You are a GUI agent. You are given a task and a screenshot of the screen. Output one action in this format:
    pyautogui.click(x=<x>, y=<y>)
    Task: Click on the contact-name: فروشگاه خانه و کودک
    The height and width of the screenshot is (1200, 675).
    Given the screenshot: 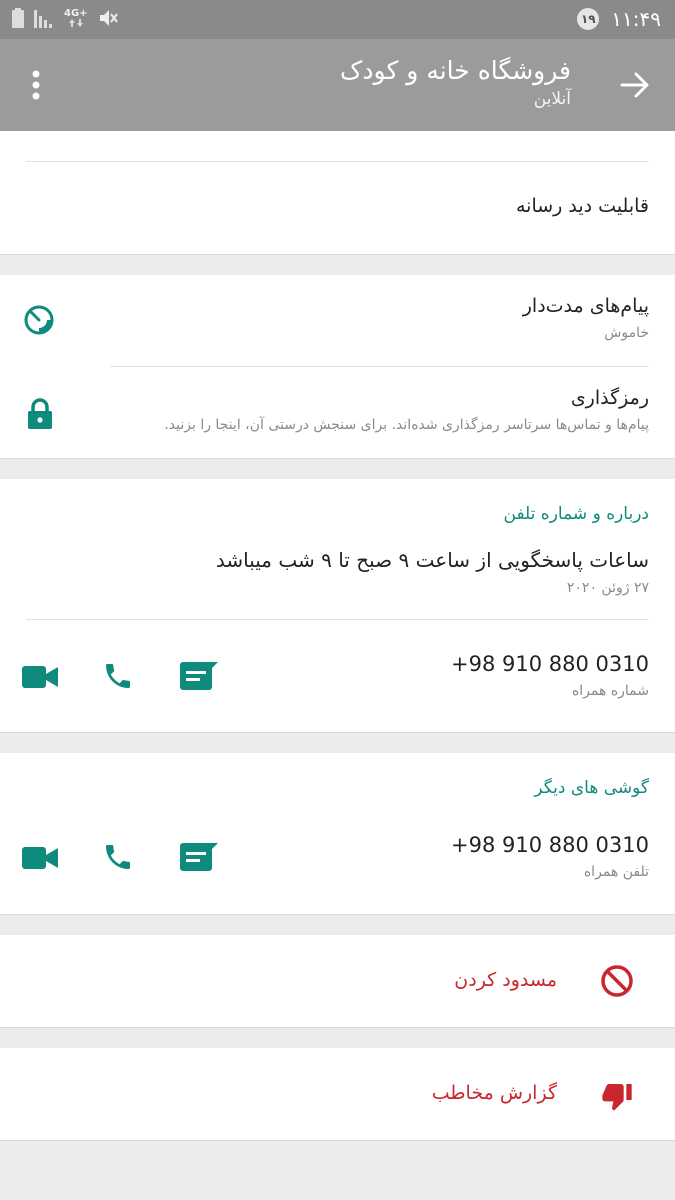 What is the action you would take?
    pyautogui.click(x=455, y=70)
    